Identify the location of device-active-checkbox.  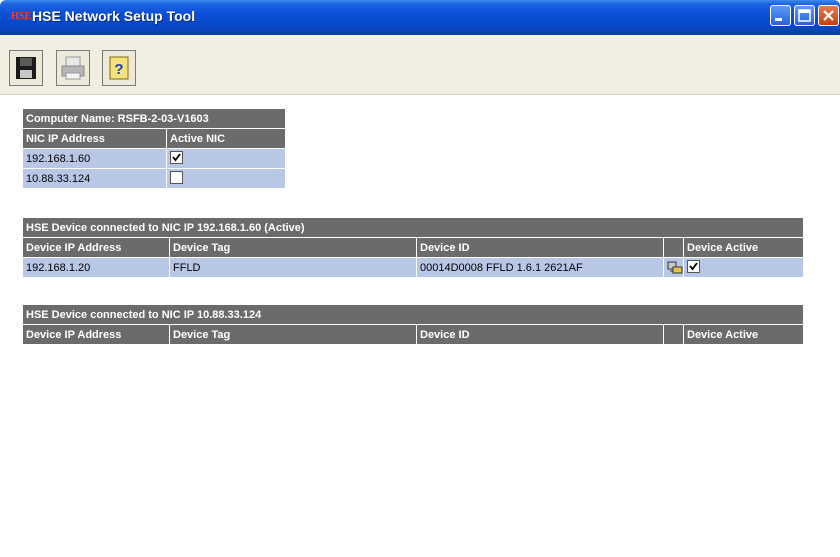
(693, 266).